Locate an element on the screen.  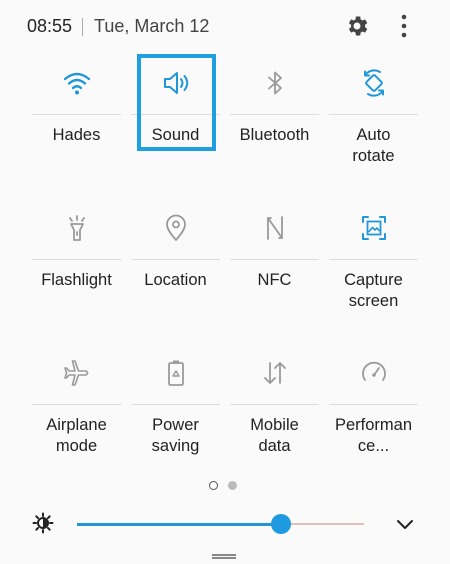
bluetooth-icon is located at coordinates (274, 83).